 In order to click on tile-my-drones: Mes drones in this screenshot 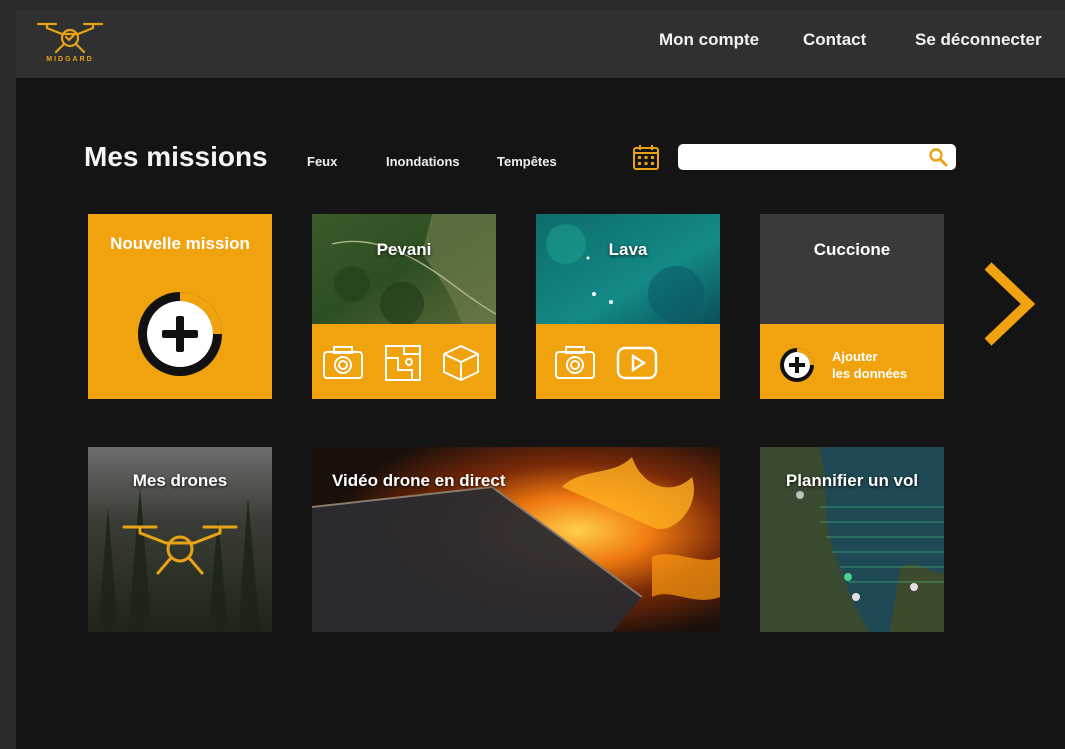, I will do `click(180, 539)`.